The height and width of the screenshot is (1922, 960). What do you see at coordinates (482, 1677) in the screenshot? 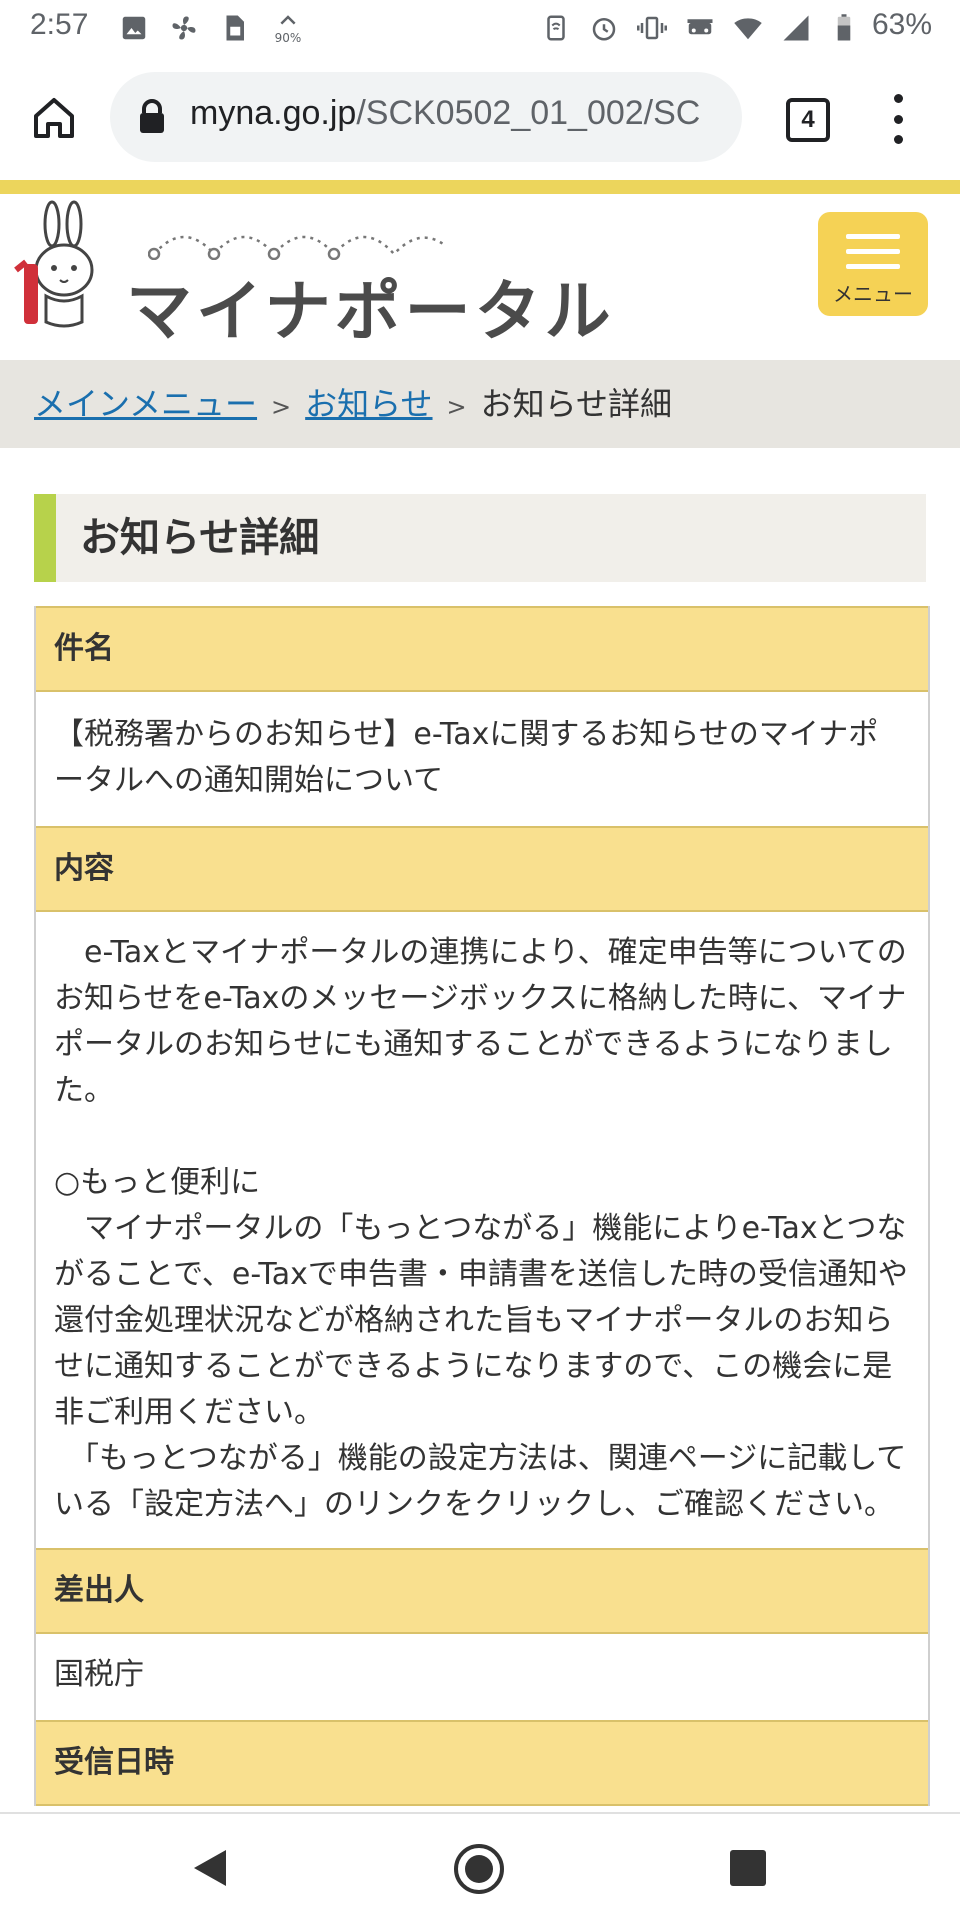
I see `sender-value: 国税庁` at bounding box center [482, 1677].